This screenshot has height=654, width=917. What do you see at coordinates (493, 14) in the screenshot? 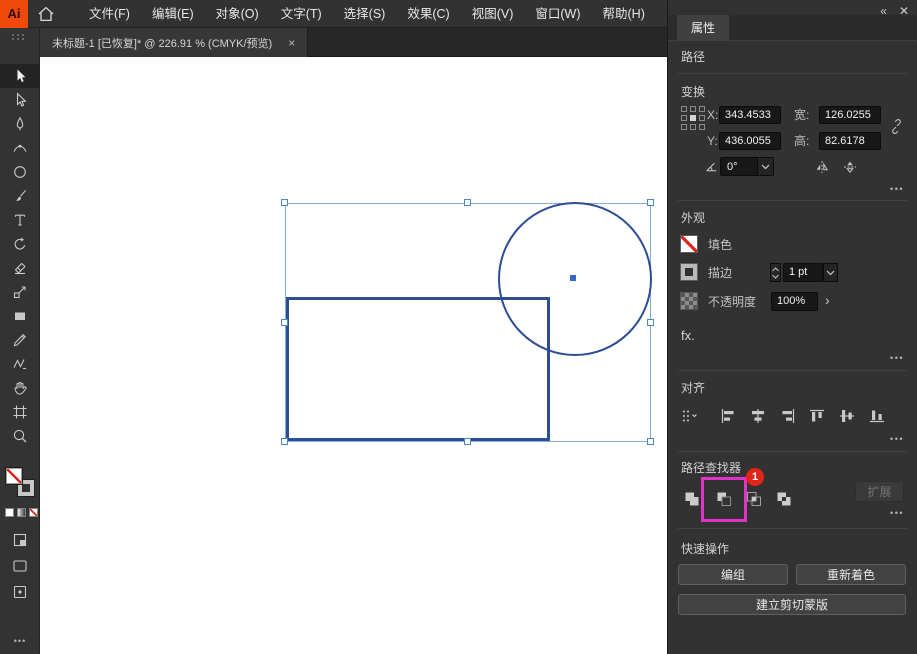
I see `menu-view: 视图(V)` at bounding box center [493, 14].